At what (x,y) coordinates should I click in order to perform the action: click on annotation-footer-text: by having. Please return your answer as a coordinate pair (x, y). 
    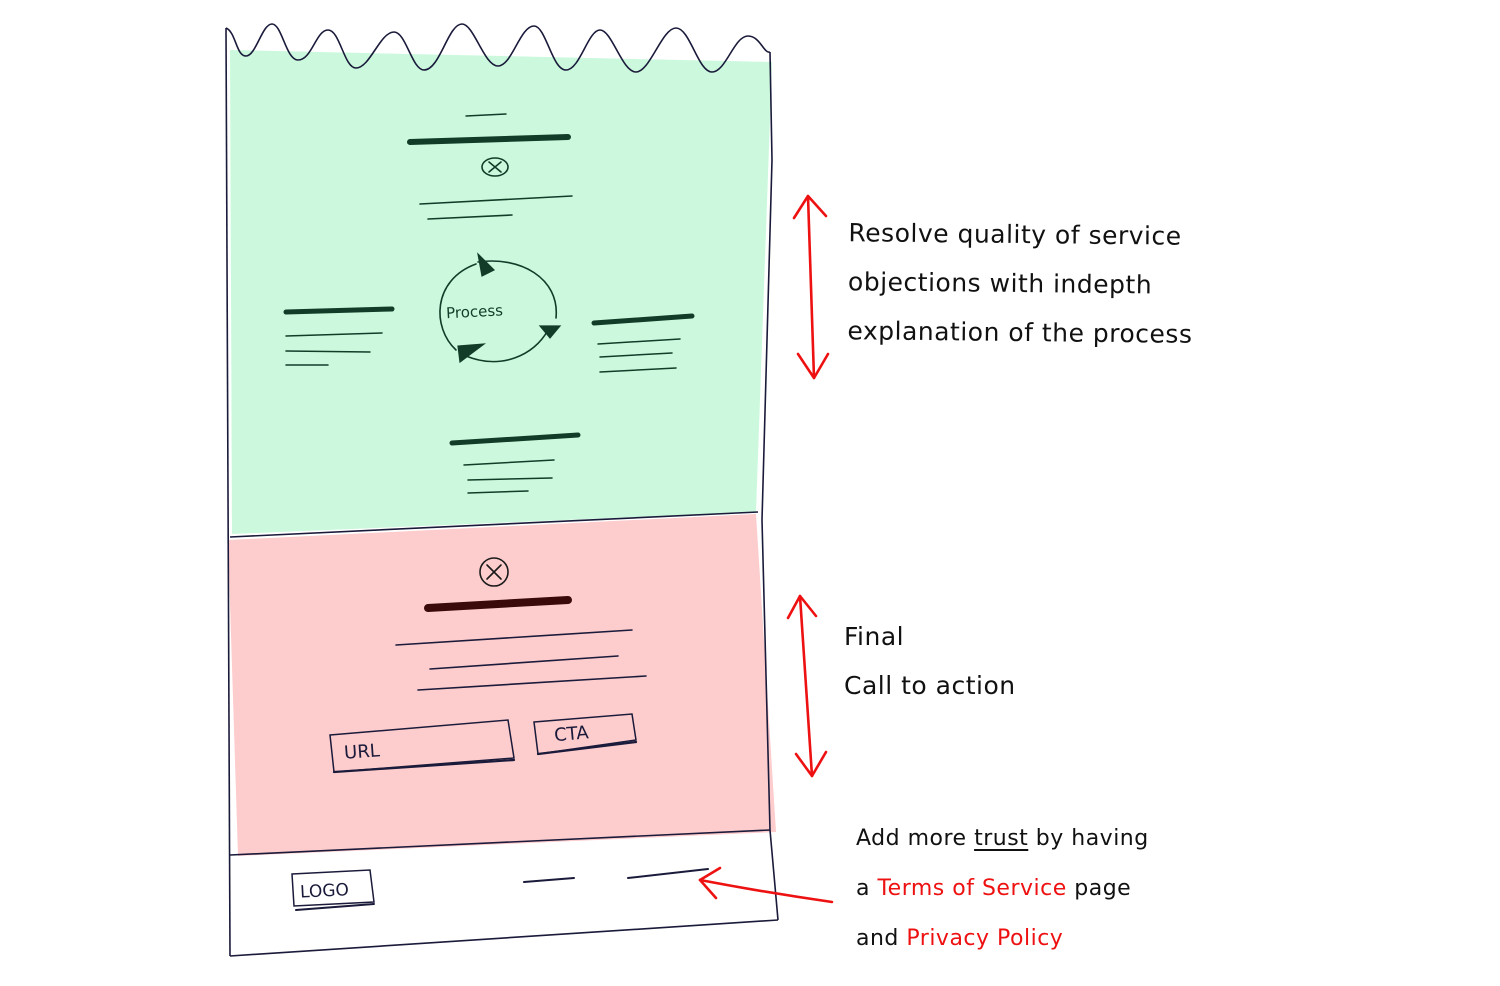
    Looking at the image, I should click on (1088, 838).